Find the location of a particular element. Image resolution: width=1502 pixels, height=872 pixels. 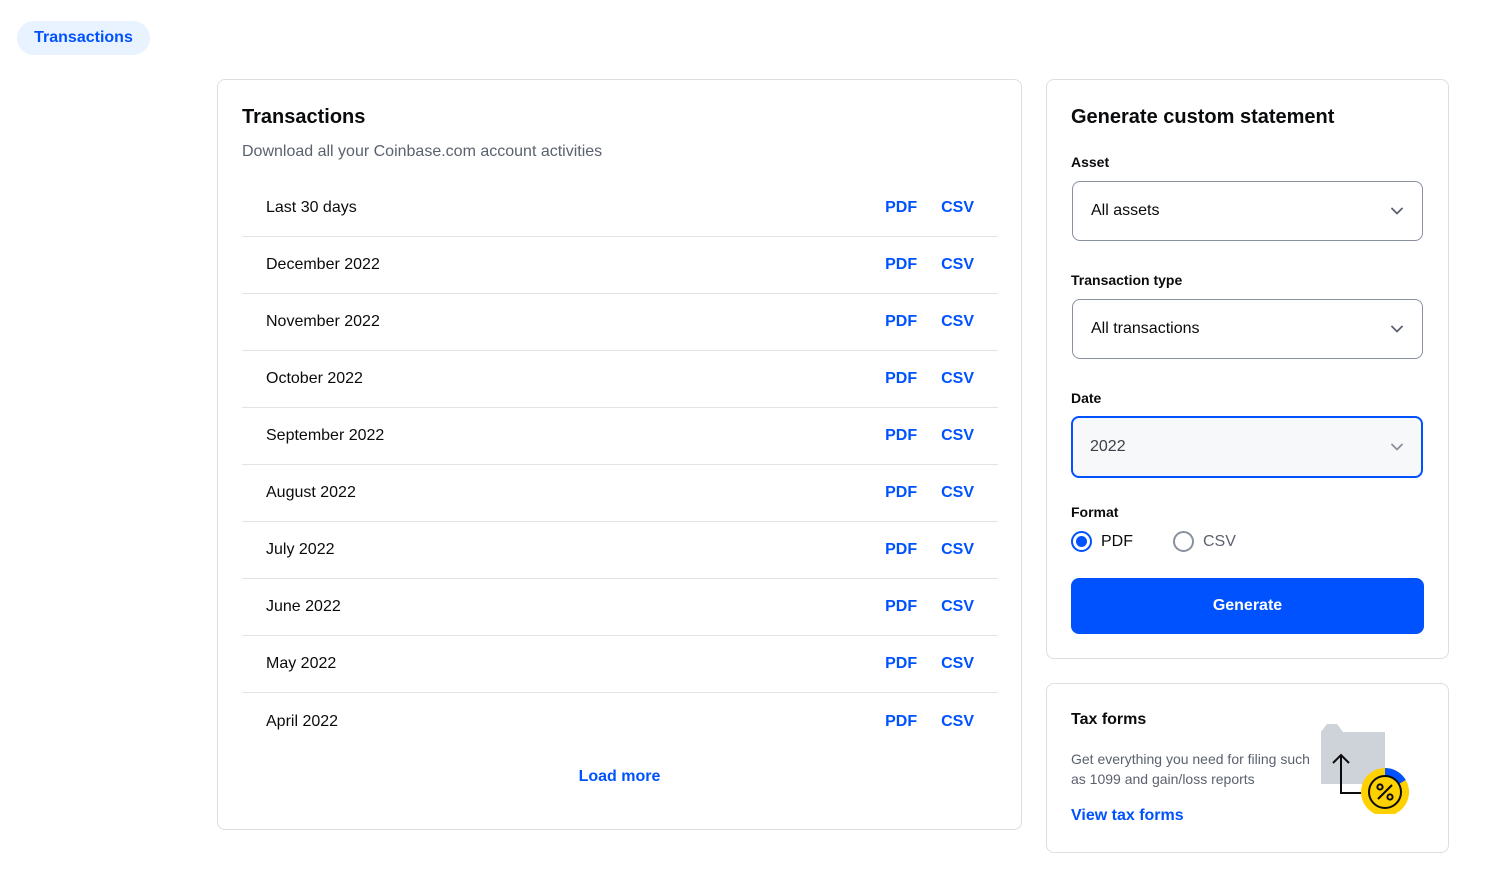

date-label: Date is located at coordinates (1086, 398).